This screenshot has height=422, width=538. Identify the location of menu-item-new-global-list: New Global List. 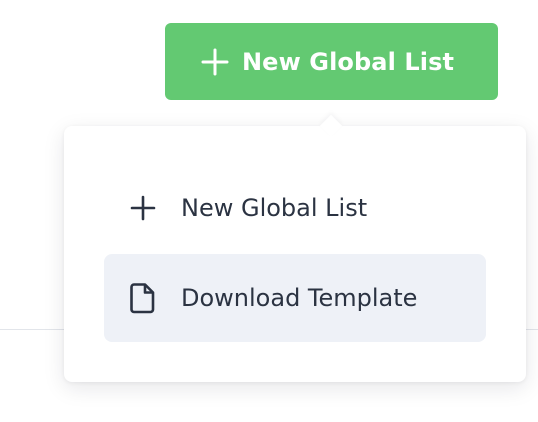
(295, 208).